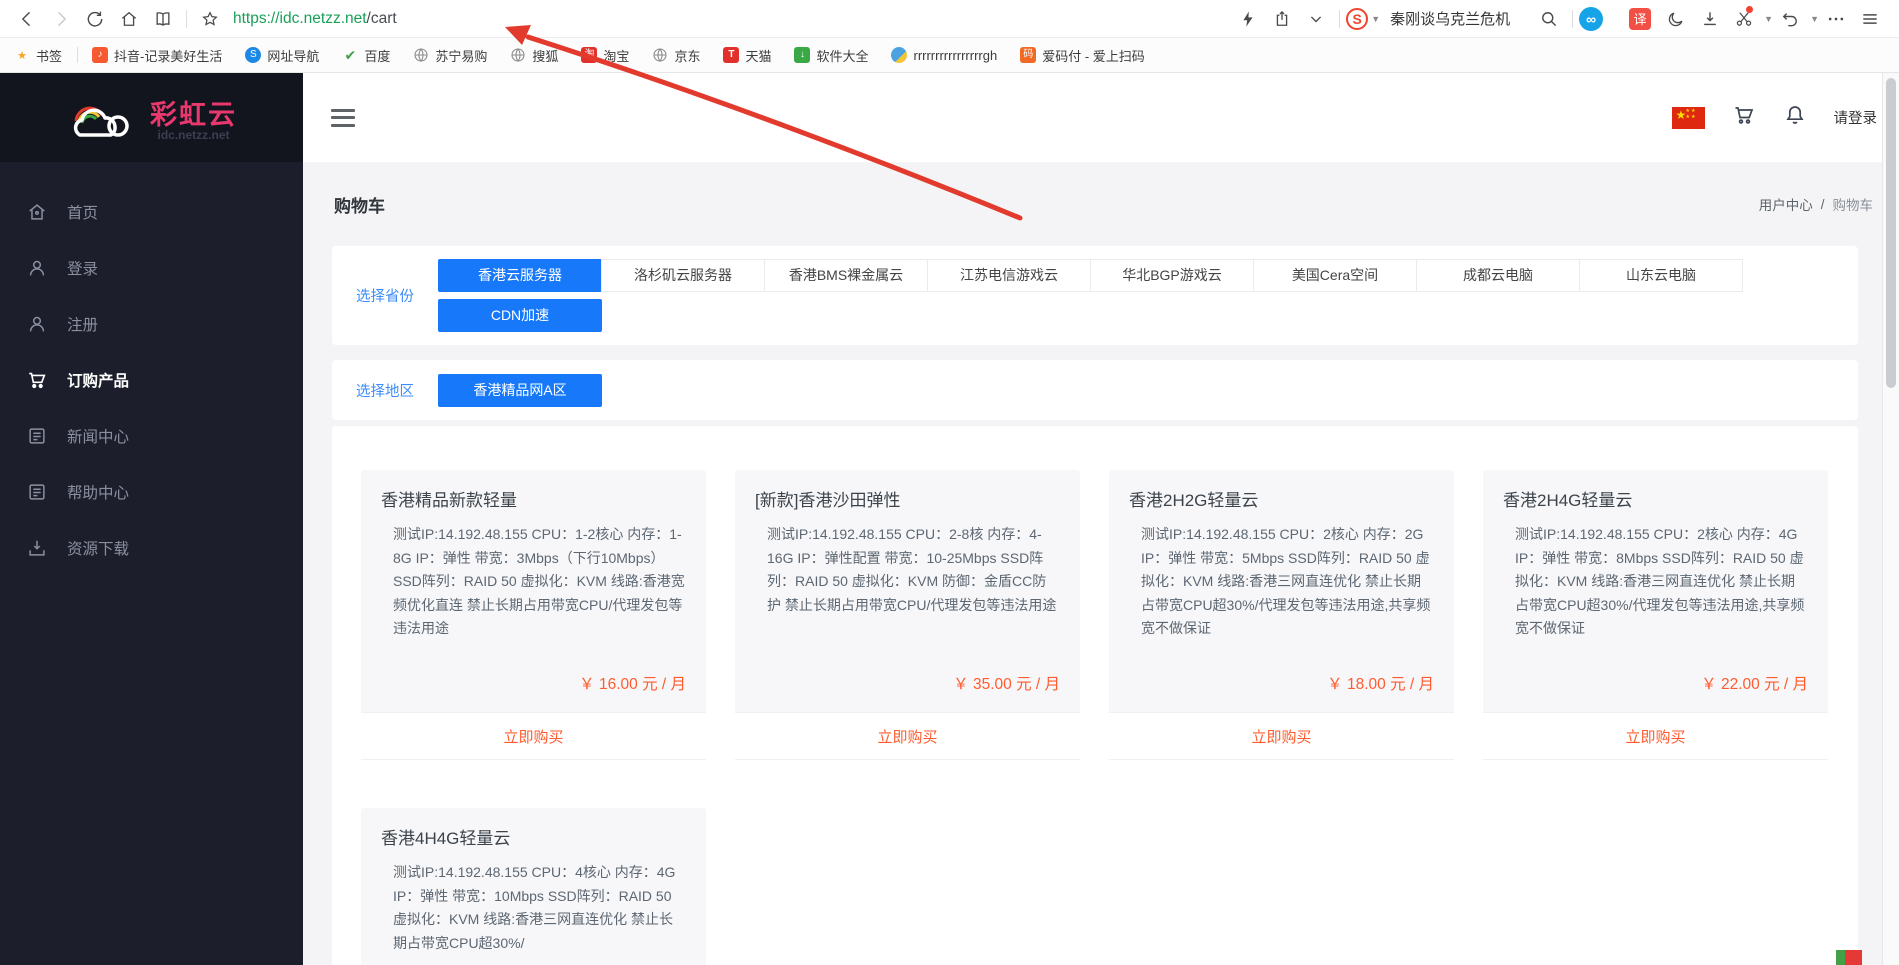 The width and height of the screenshot is (1899, 965). Describe the element at coordinates (1172, 275) in the screenshot. I see `tab-province: 华北BGP游戏云` at that location.